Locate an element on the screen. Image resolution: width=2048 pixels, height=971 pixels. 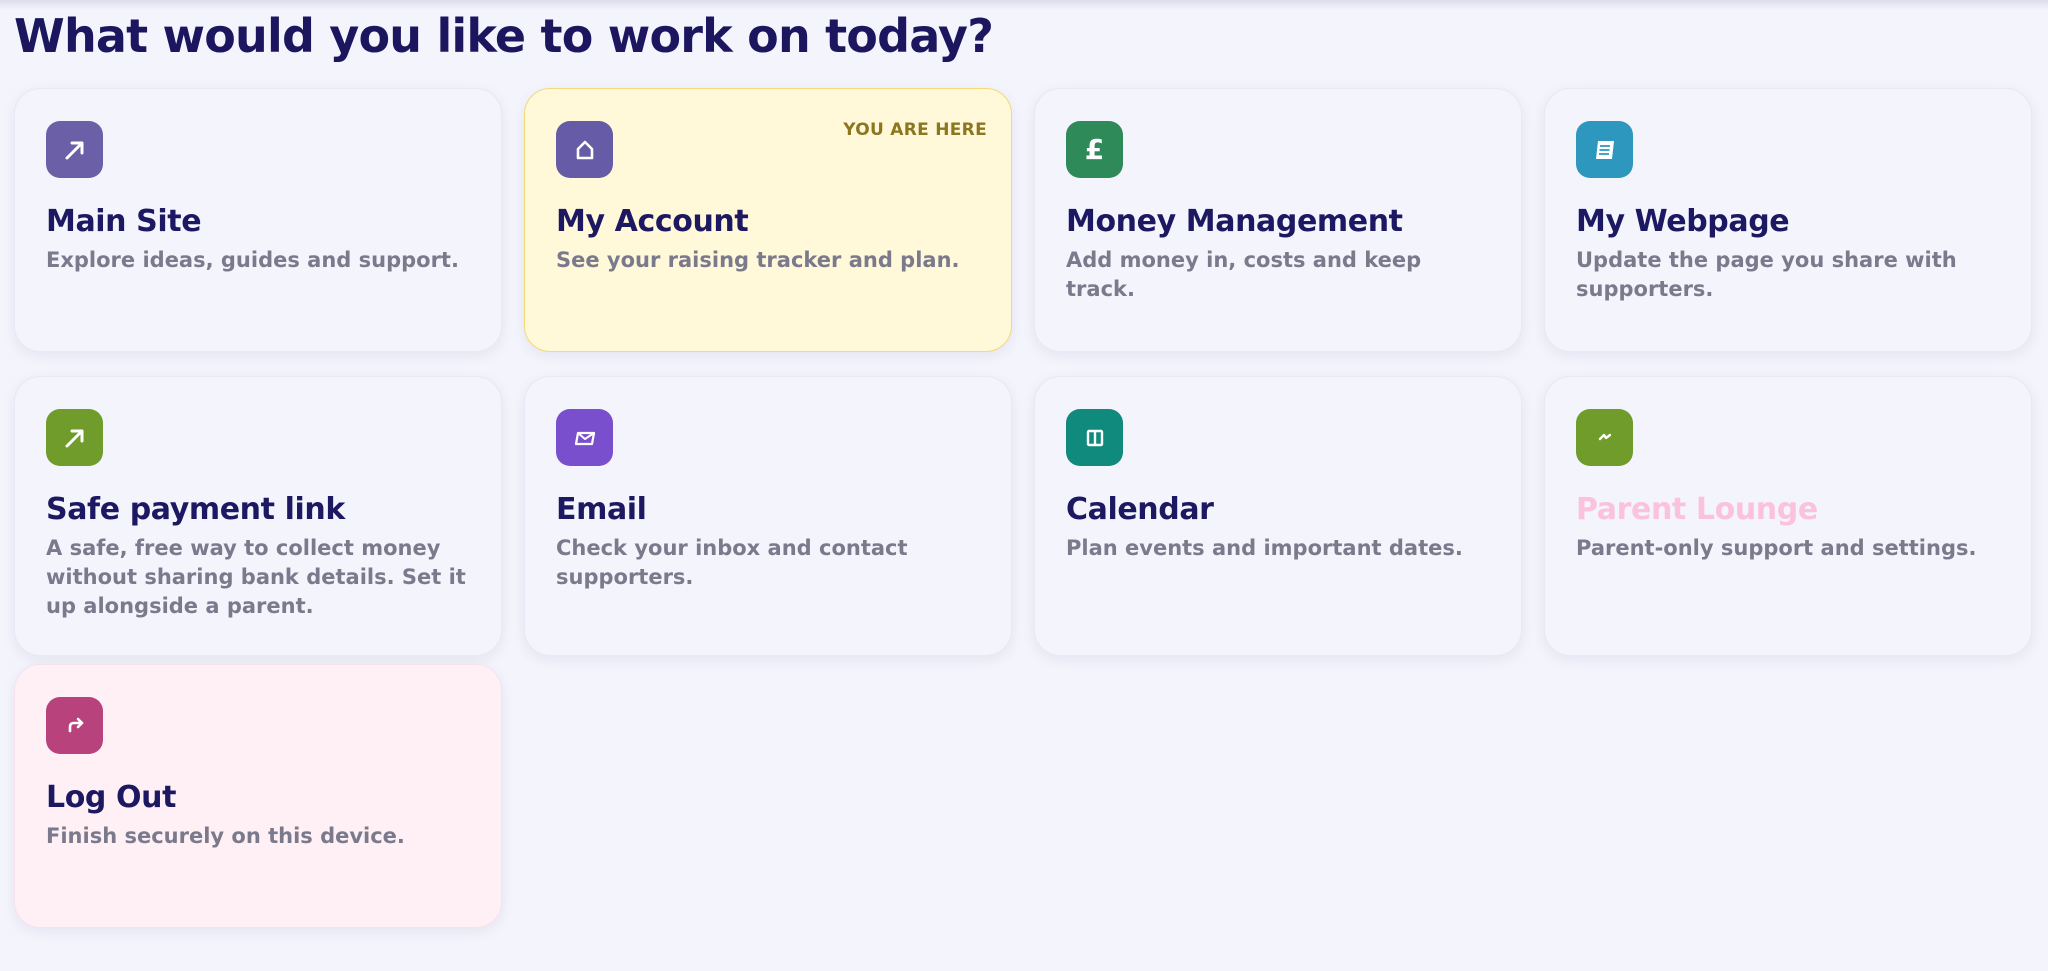
card-description: Parent-only support and settings. is located at coordinates (1776, 548).